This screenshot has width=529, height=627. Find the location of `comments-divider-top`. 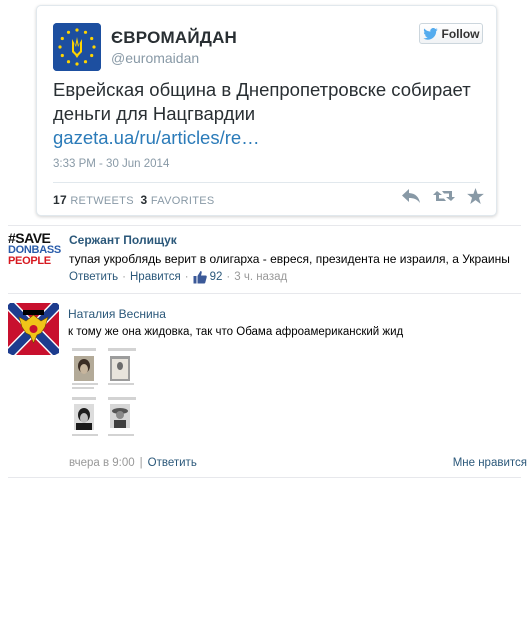

comments-divider-top is located at coordinates (264, 225).